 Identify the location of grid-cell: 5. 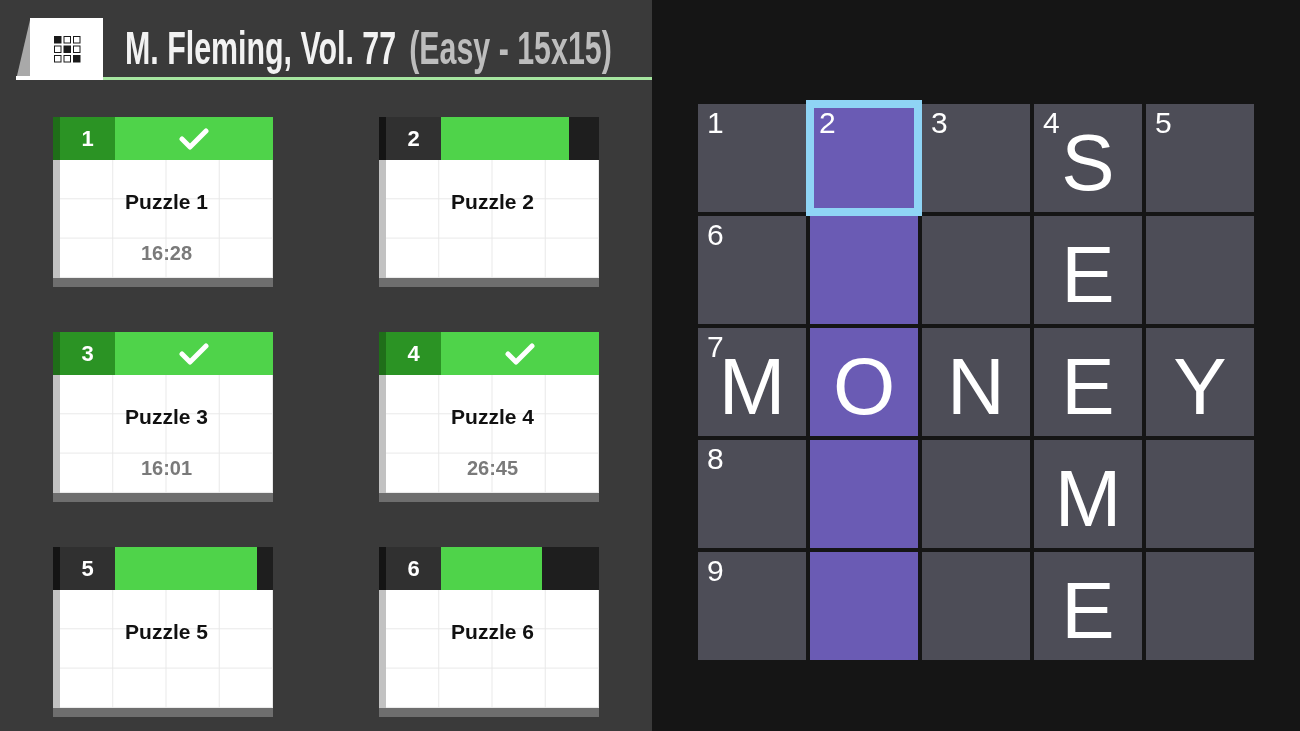
(1200, 158).